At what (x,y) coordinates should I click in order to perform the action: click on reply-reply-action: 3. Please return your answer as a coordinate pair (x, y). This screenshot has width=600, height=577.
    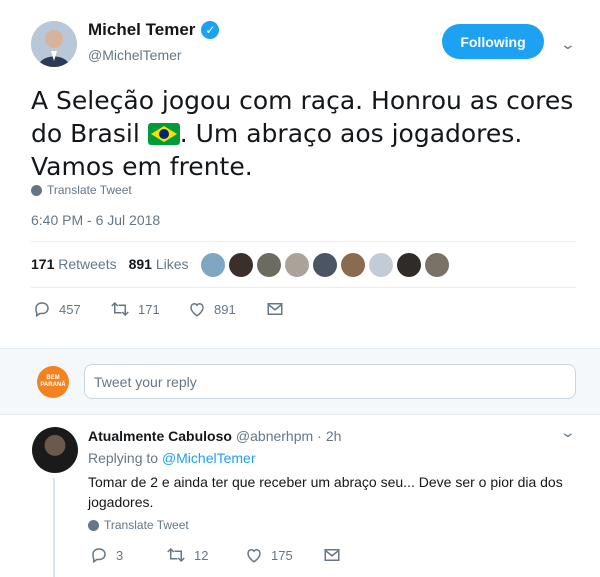
    Looking at the image, I should click on (106, 555).